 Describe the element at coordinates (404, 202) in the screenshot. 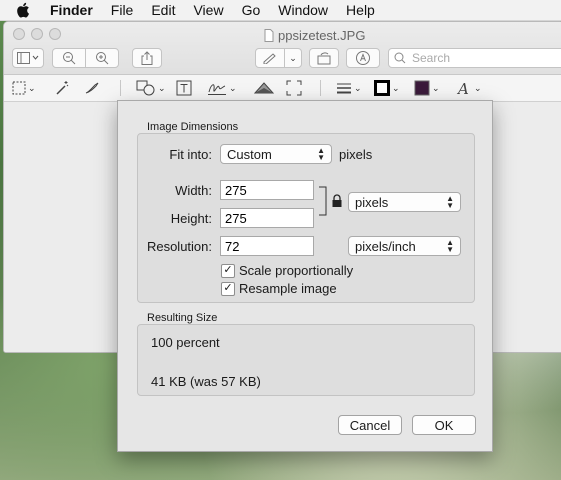

I see `size-unit-popup: pixels ▲ ▼` at that location.